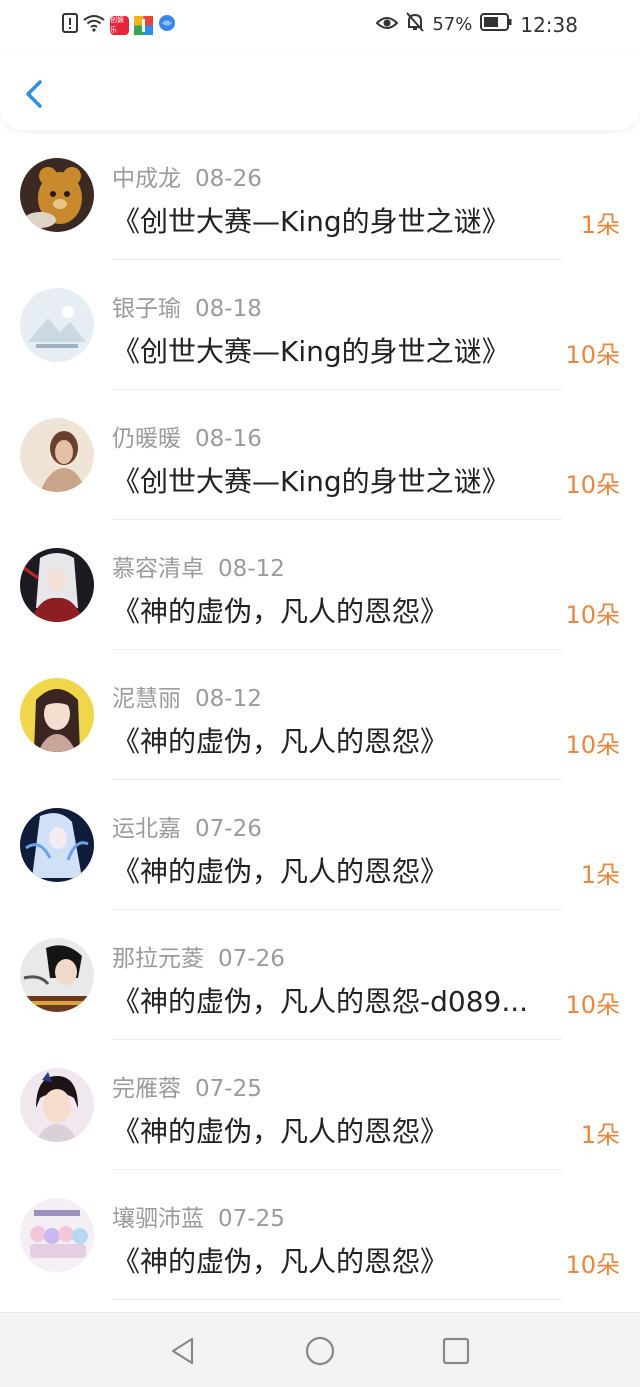 Image resolution: width=640 pixels, height=1387 pixels. Describe the element at coordinates (320, 25) in the screenshot. I see `status-bar: 创娱乐 57% 12:38` at that location.